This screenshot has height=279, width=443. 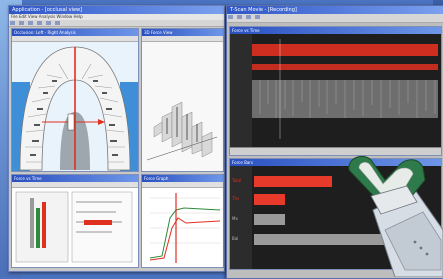 What do you see at coordinates (12, 23) in the screenshot?
I see `open-icon` at bounding box center [12, 23].